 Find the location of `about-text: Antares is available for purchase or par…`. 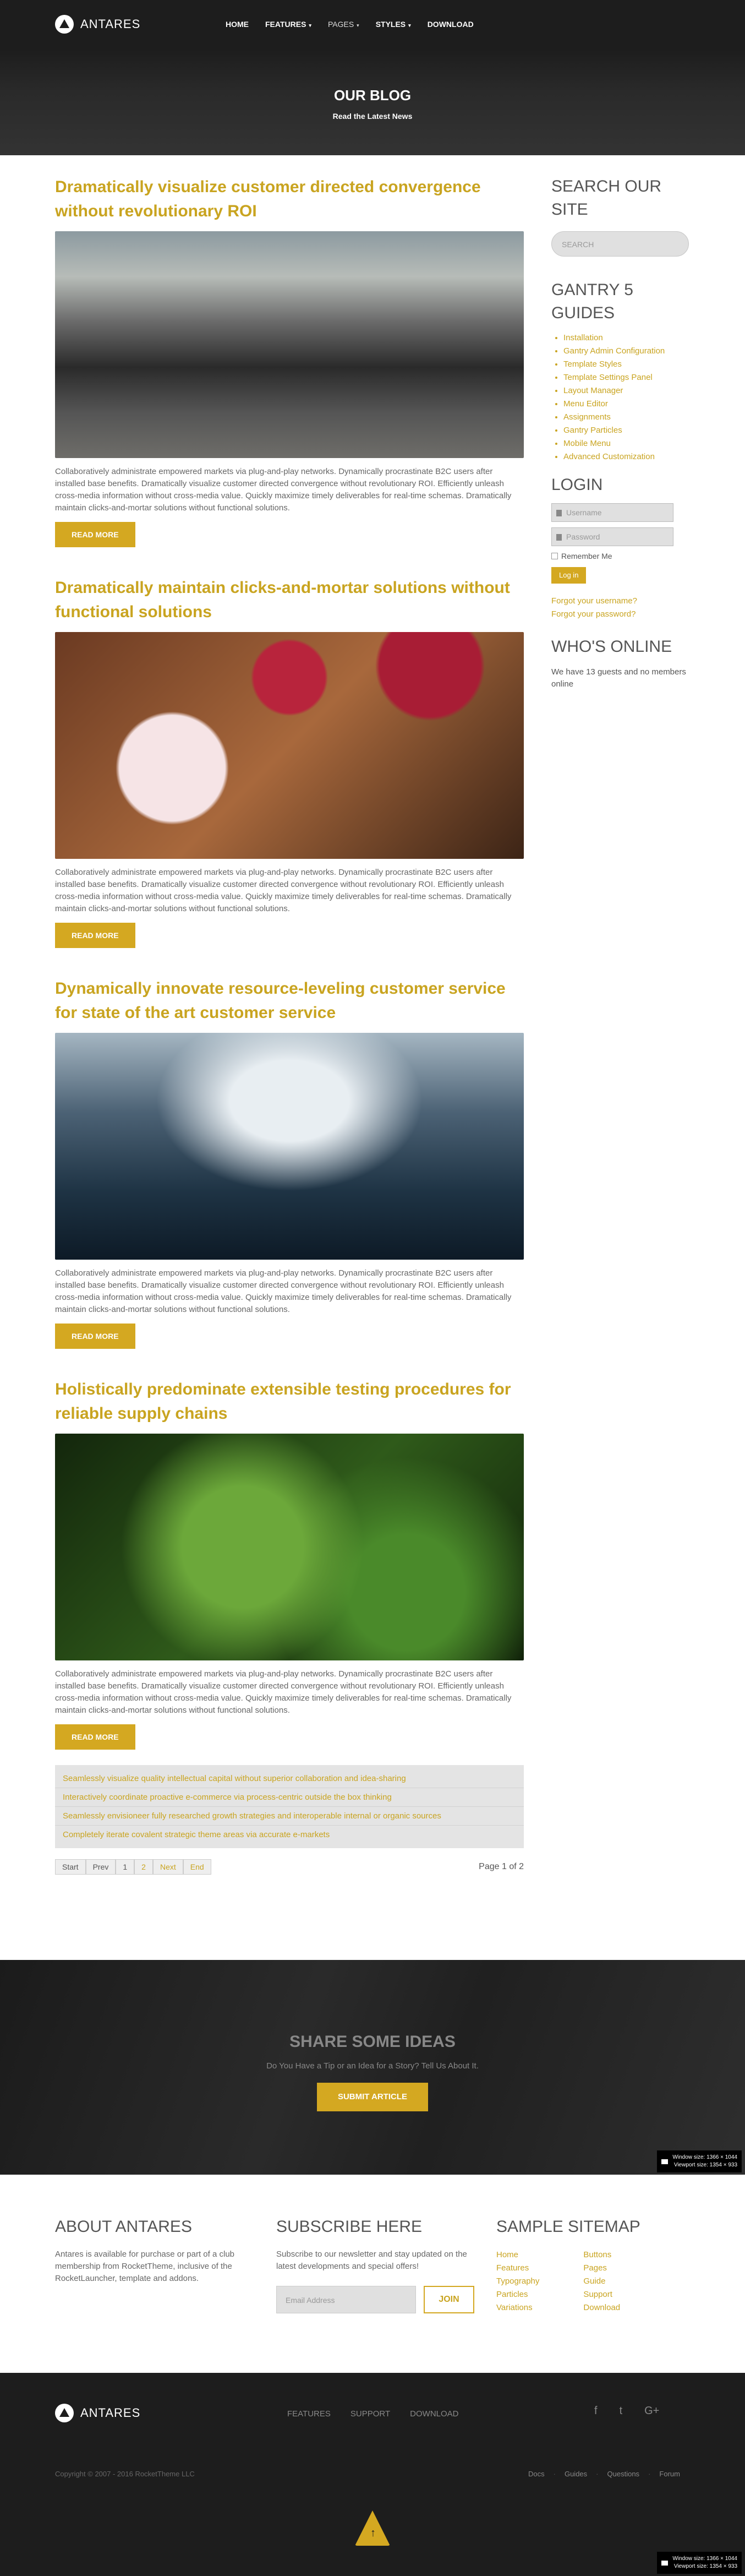

about-text: Antares is available for purchase or par… is located at coordinates (145, 2266).